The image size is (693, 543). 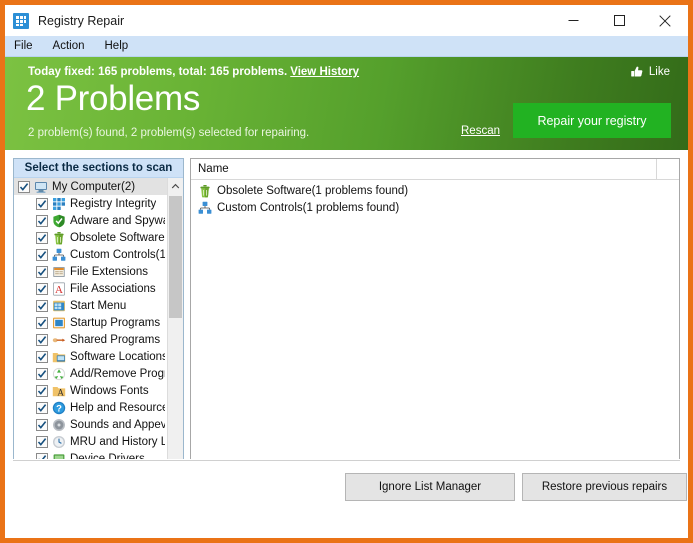 I want to click on window-icon, so click(x=59, y=323).